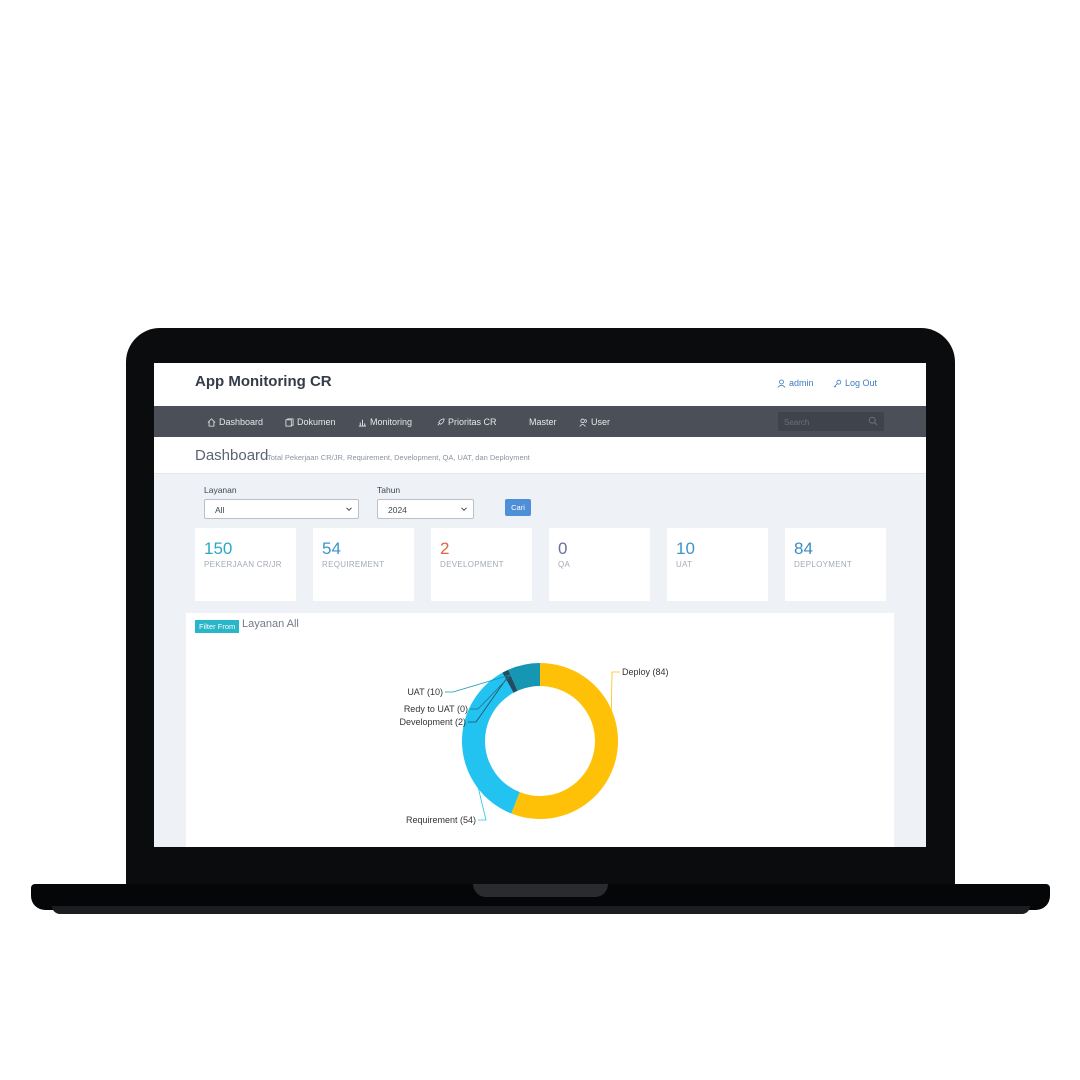 The width and height of the screenshot is (1080, 1080). I want to click on logout-link: Log Out, so click(855, 383).